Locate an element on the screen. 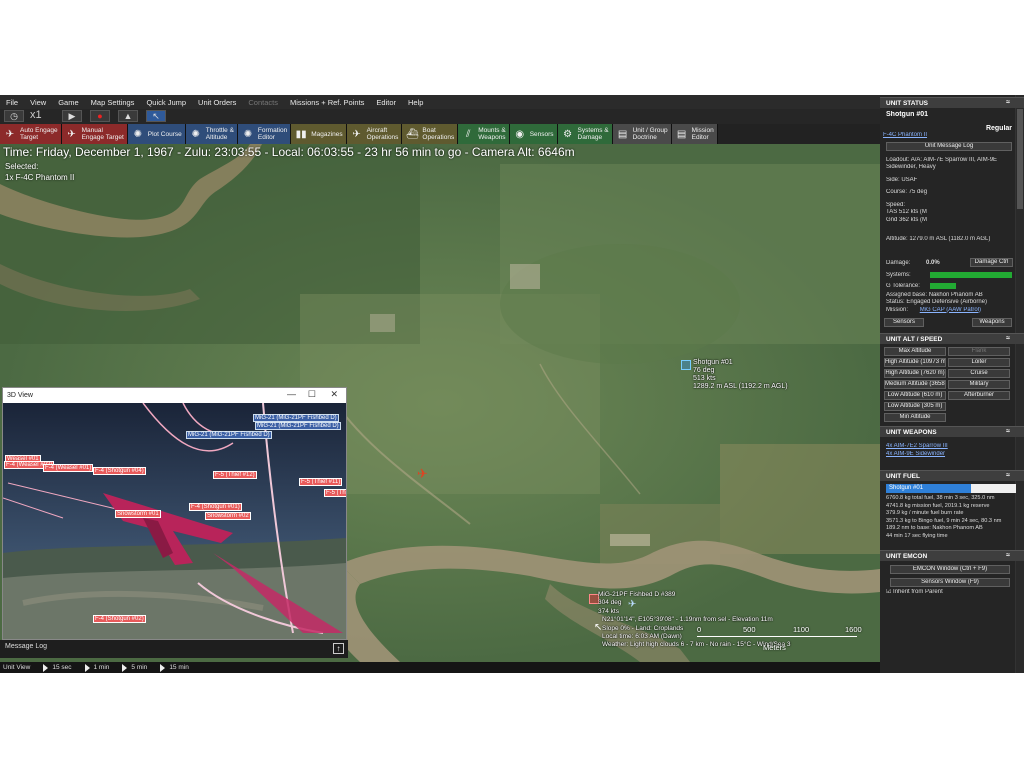 The height and width of the screenshot is (768, 1024). play-button: ▶ is located at coordinates (72, 116).